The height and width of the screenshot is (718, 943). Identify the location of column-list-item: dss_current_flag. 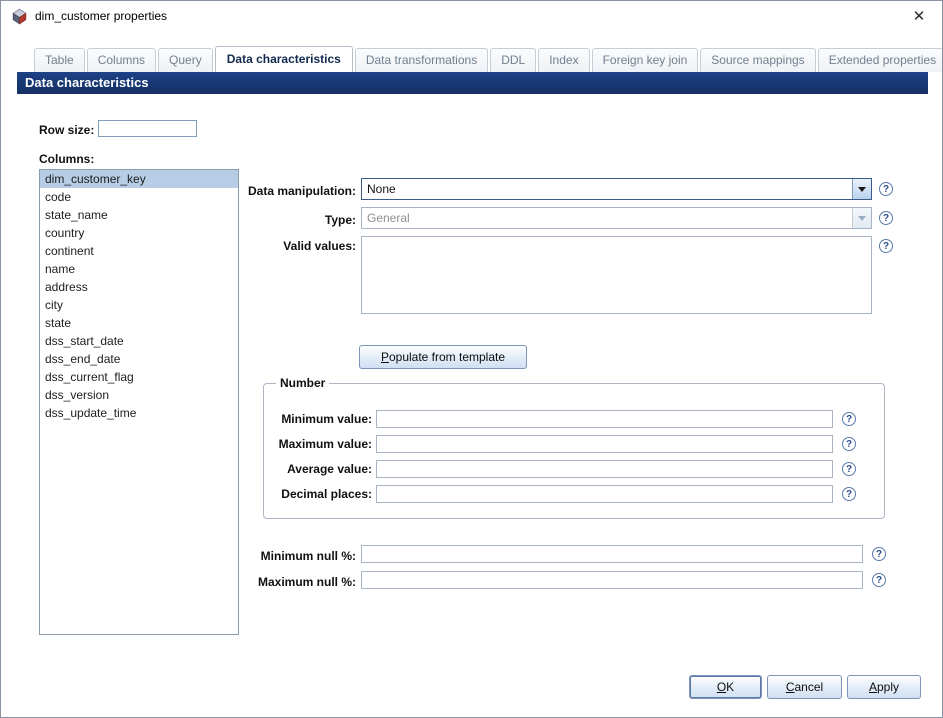
(139, 377).